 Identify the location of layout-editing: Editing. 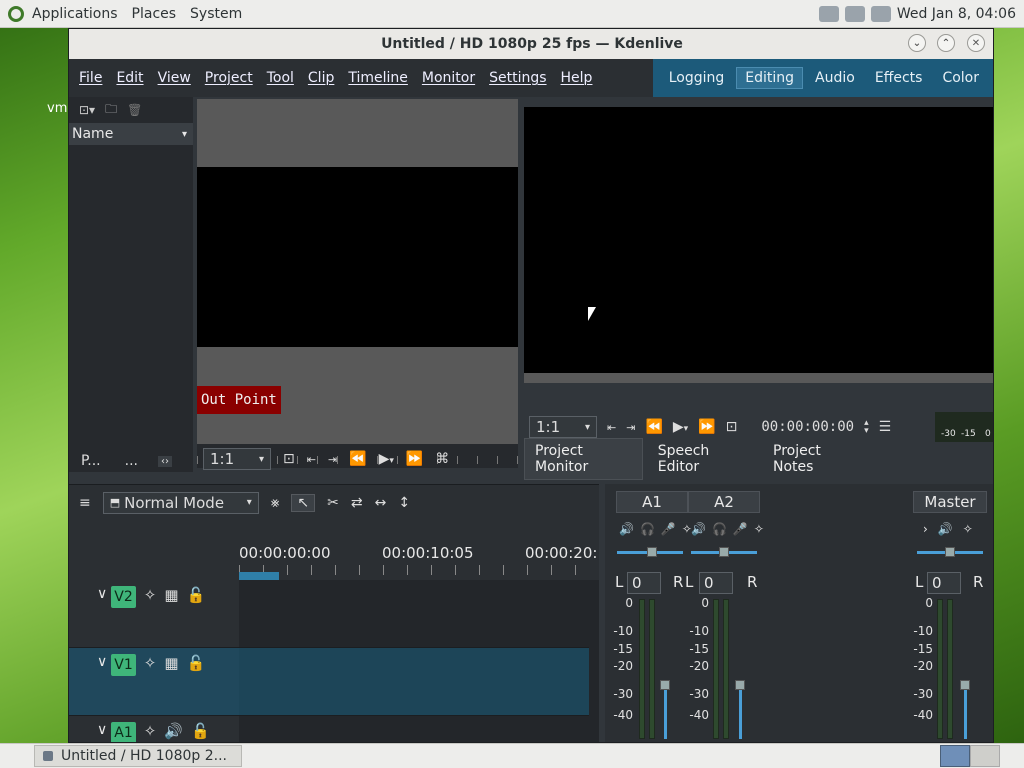
(770, 78).